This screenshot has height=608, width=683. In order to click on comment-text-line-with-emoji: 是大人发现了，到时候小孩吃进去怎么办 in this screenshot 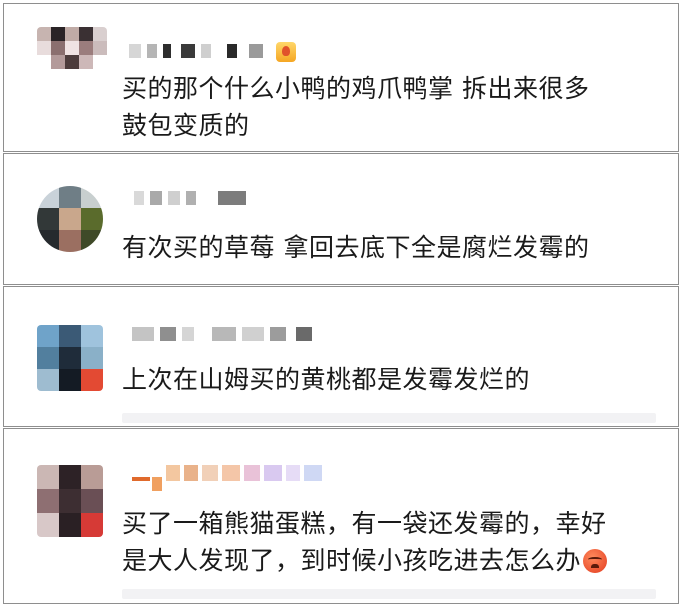, I will do `click(389, 560)`.